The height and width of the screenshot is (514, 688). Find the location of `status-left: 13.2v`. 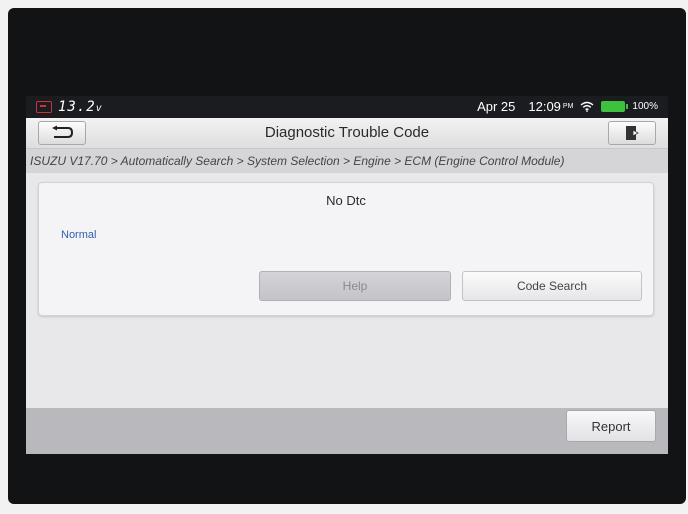

status-left: 13.2v is located at coordinates (69, 107).